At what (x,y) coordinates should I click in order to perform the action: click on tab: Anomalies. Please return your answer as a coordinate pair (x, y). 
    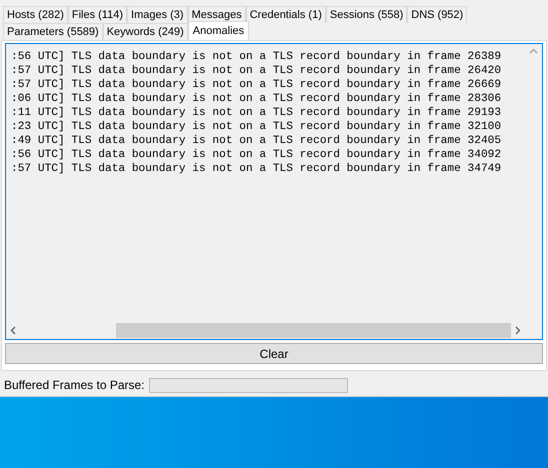
    Looking at the image, I should click on (219, 30).